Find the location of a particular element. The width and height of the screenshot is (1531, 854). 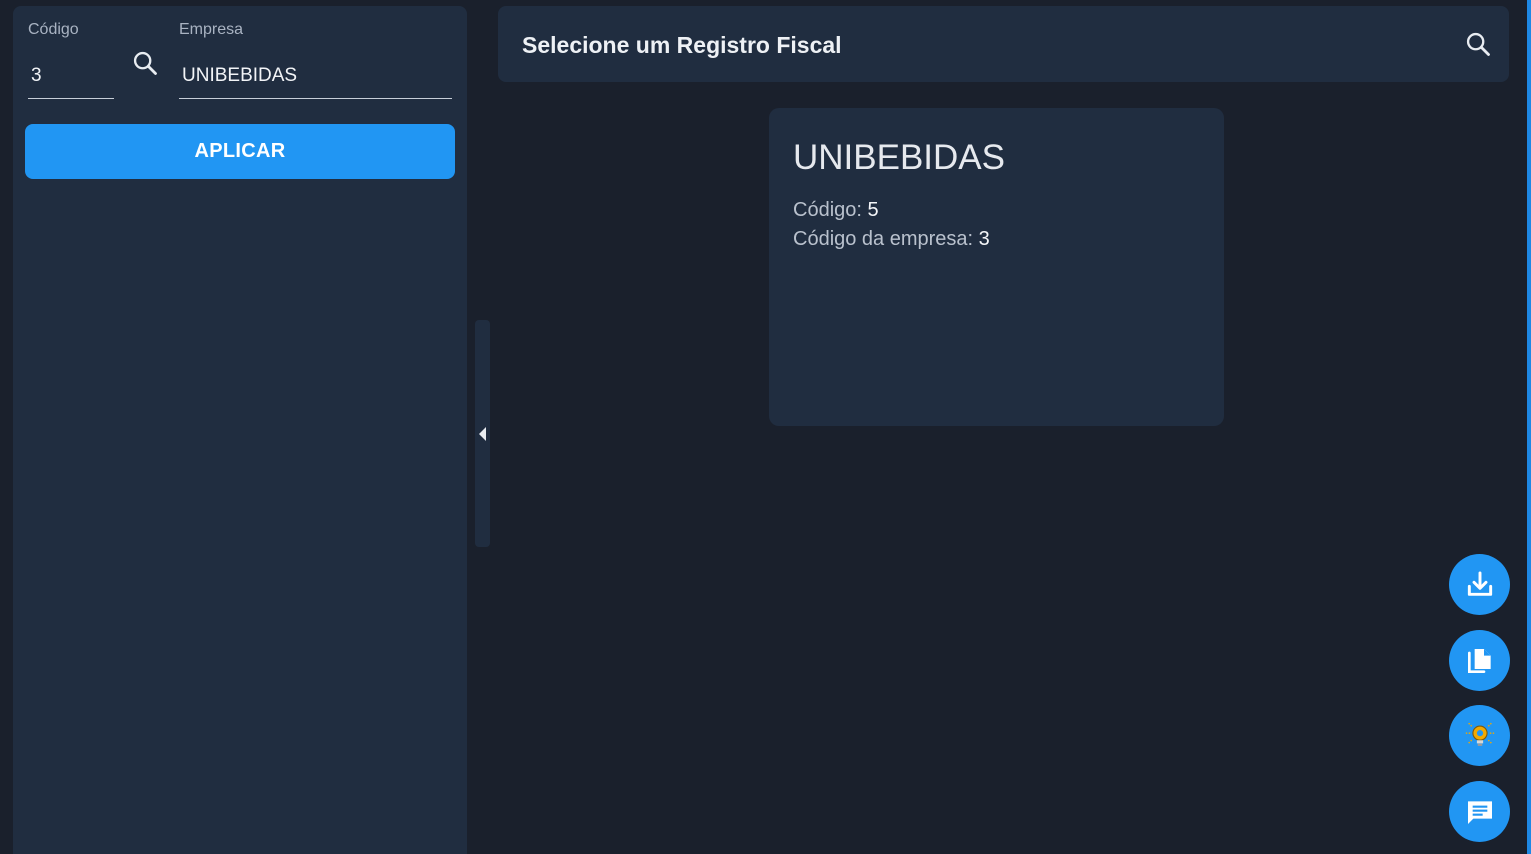

codigo-field: Código is located at coordinates (71, 60).